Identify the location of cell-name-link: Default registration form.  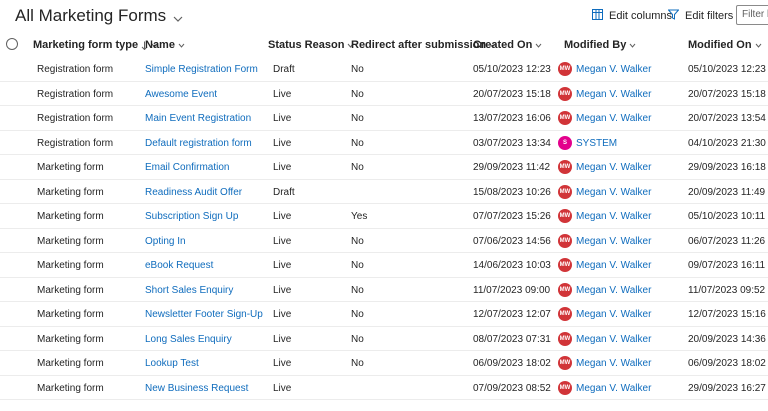
(198, 143).